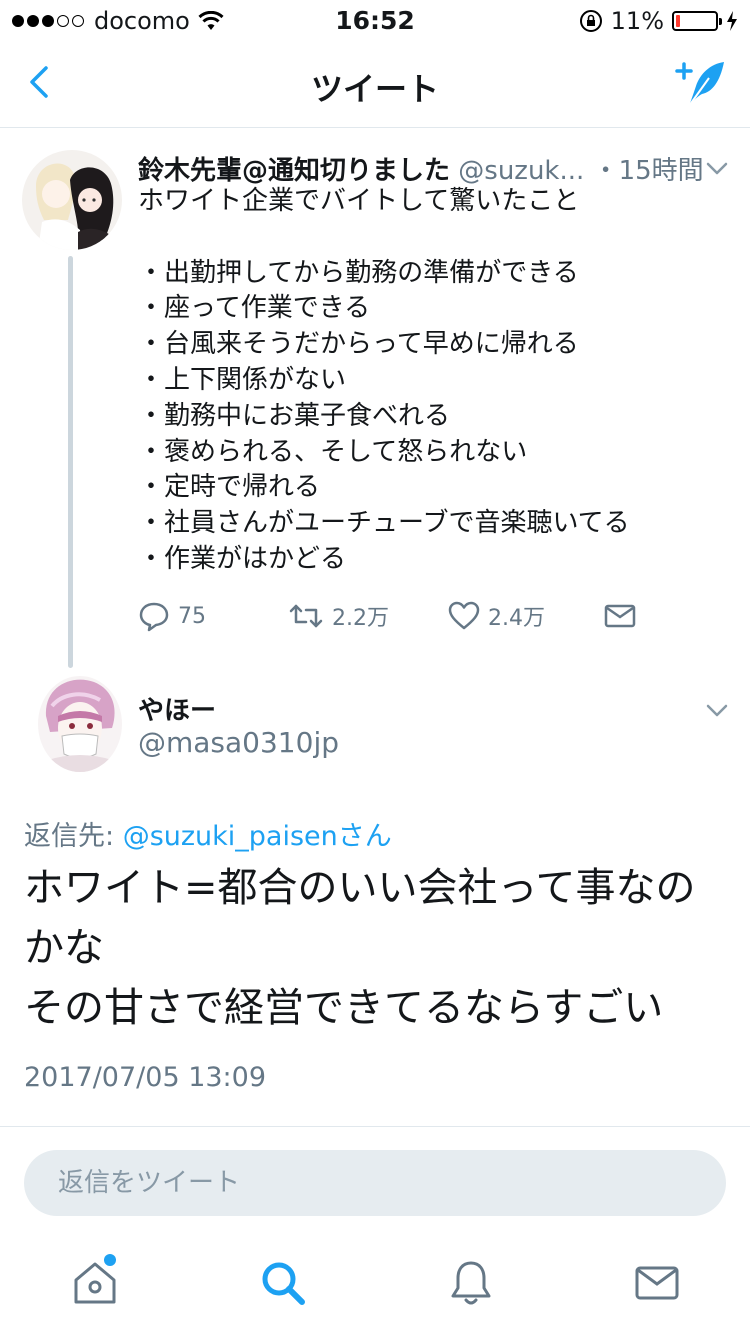  I want to click on retweet-count: 2.2万, so click(360, 618).